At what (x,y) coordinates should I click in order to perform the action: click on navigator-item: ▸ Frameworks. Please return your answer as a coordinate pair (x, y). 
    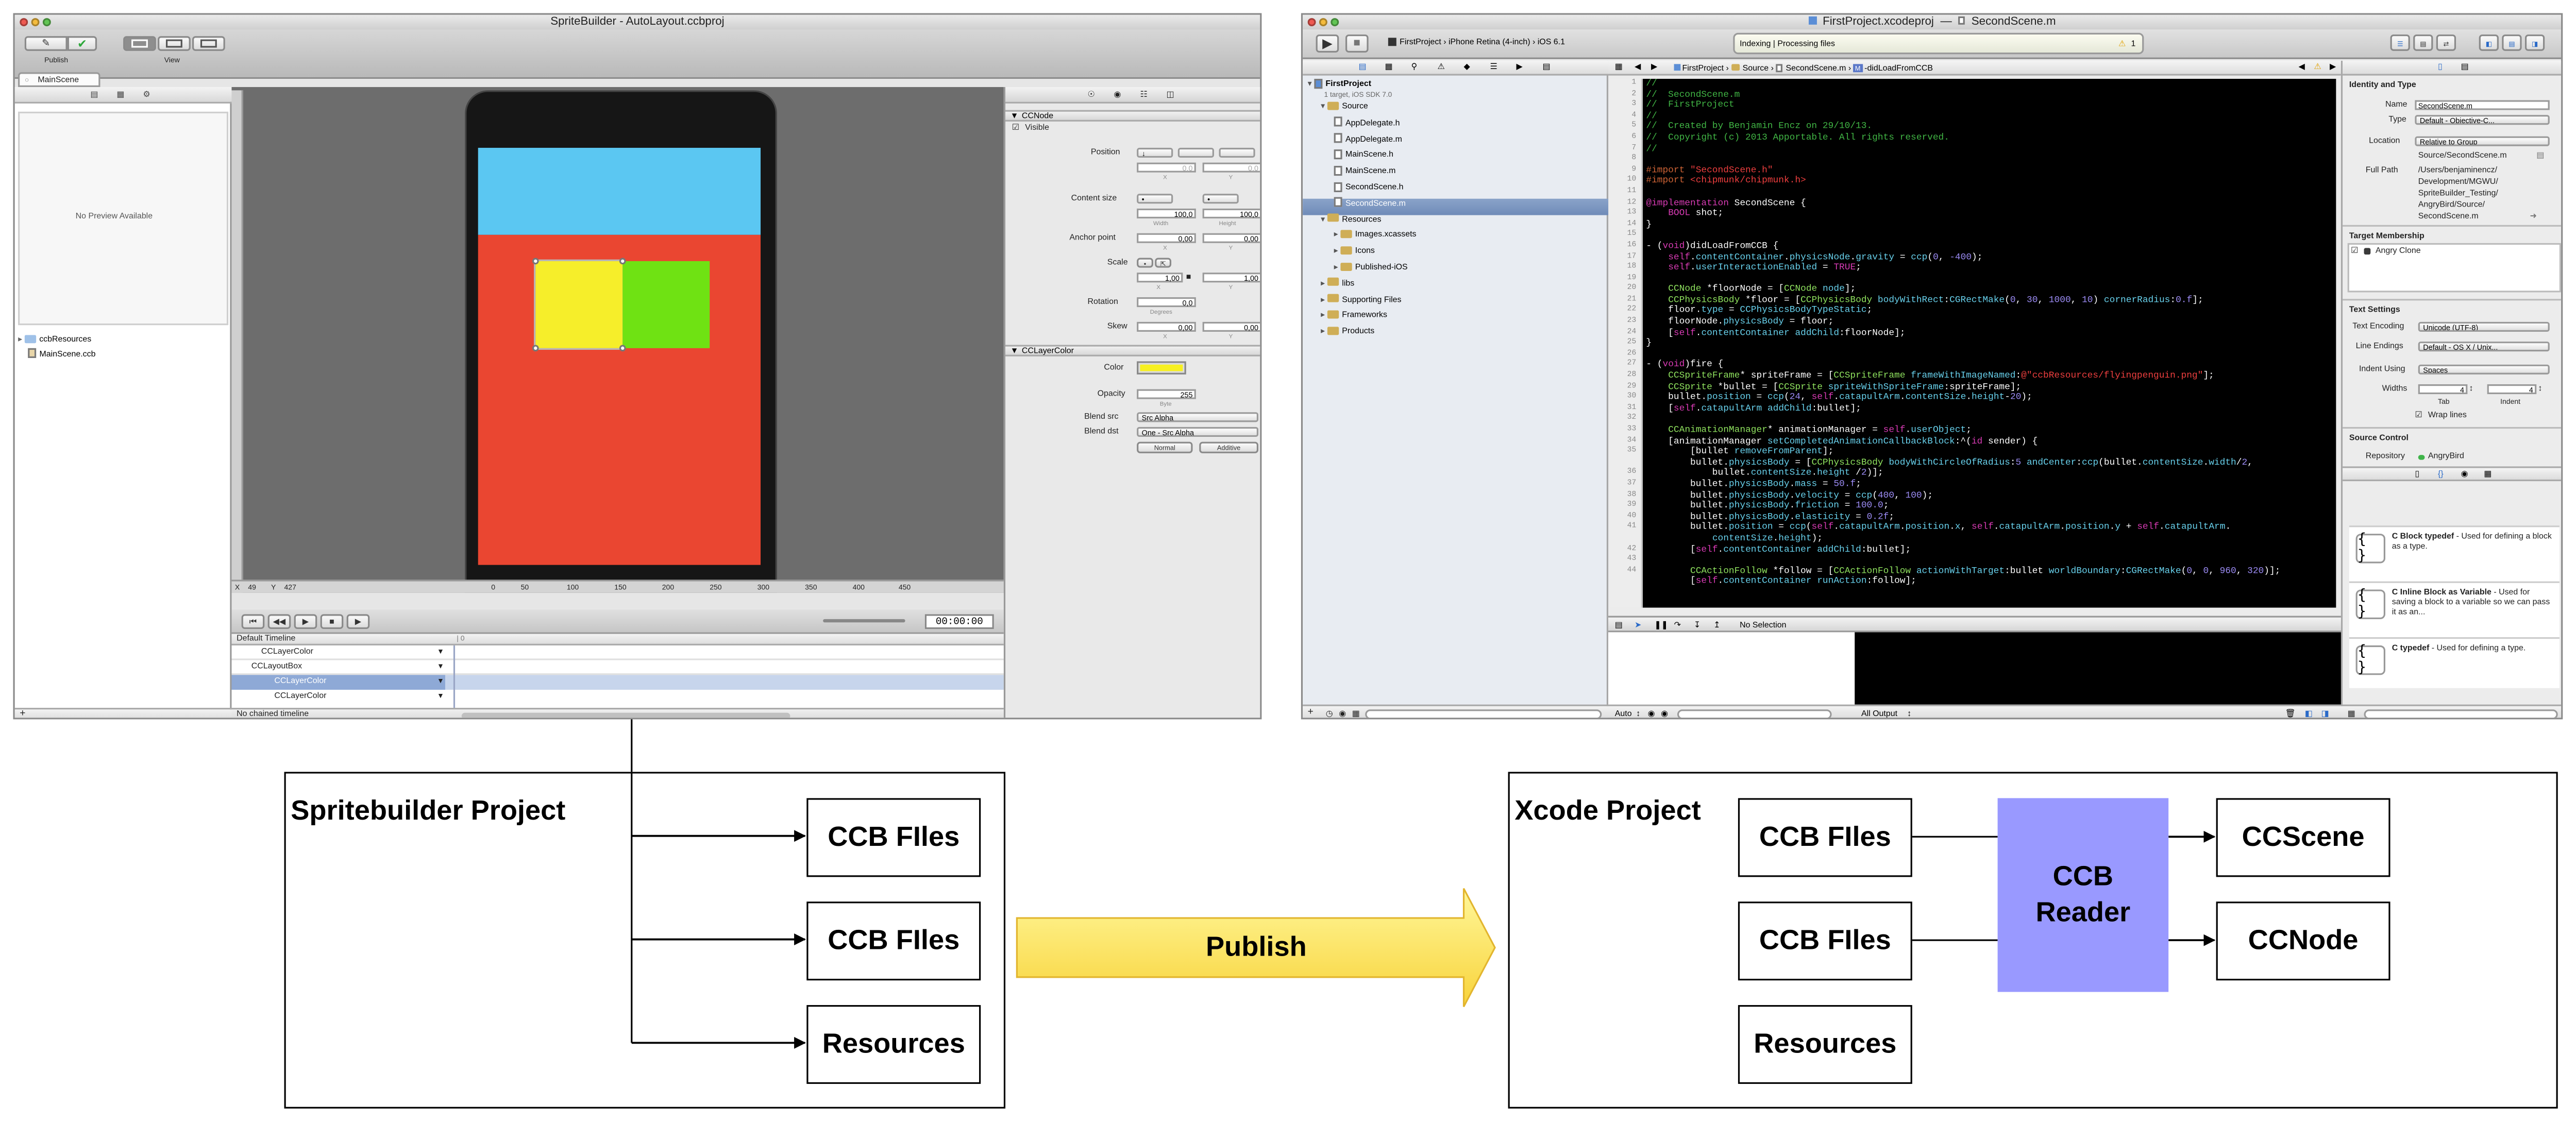
    Looking at the image, I should click on (1455, 318).